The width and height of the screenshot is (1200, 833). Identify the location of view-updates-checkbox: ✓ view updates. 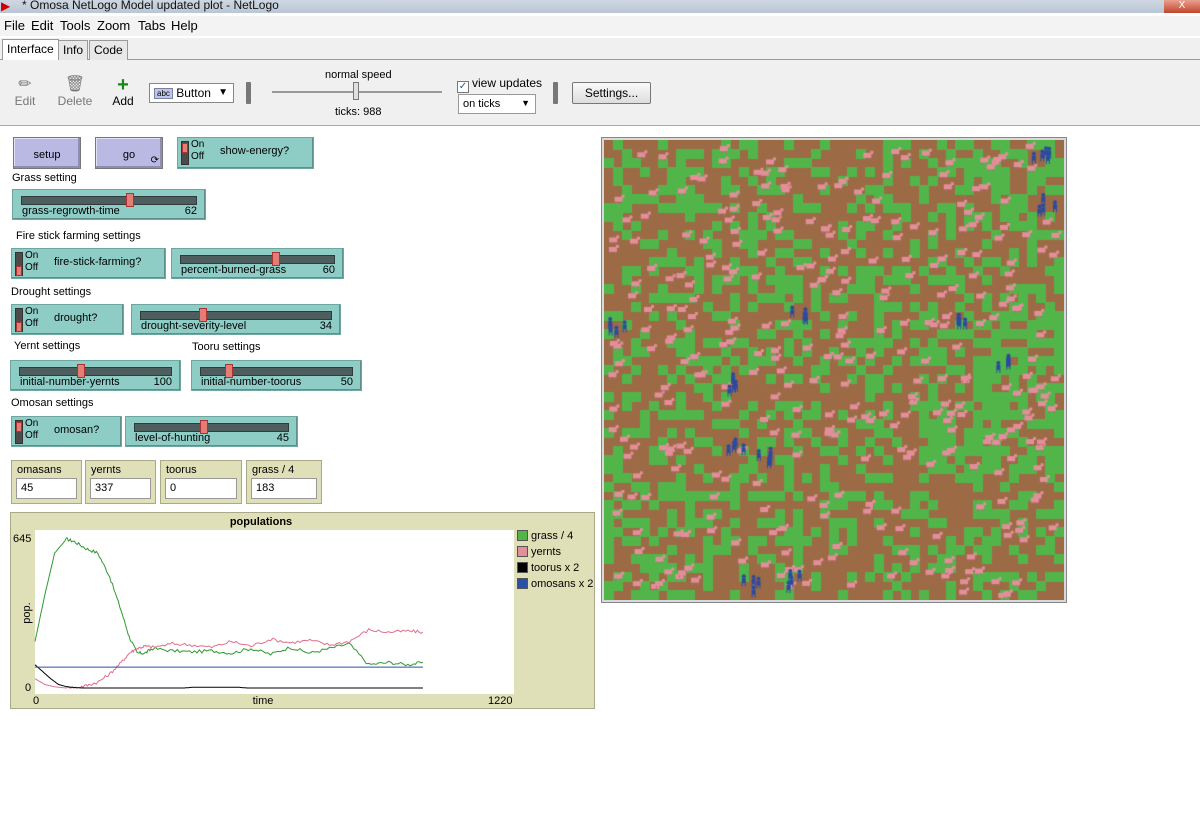
(499, 84).